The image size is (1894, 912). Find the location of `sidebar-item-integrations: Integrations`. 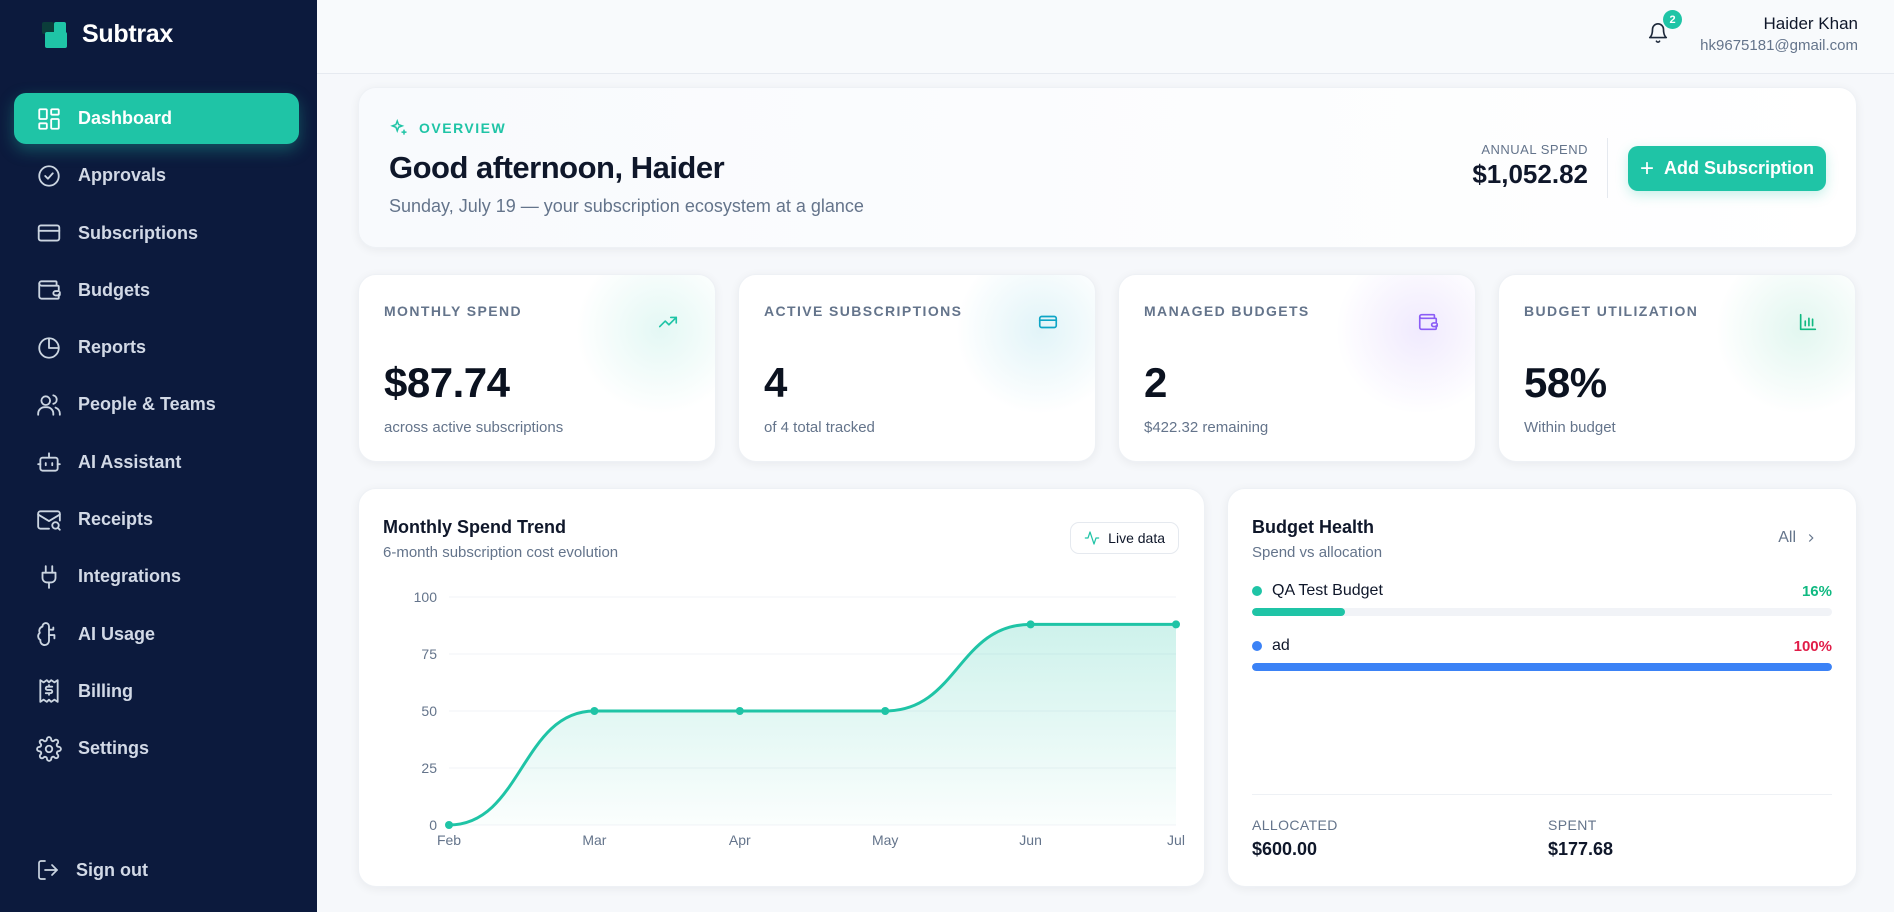

sidebar-item-integrations: Integrations is located at coordinates (156, 576).